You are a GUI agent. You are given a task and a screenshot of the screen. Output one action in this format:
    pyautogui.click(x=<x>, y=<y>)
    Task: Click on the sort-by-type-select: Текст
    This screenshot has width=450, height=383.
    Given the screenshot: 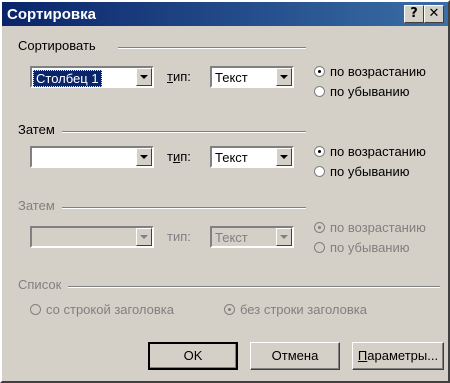 What is the action you would take?
    pyautogui.click(x=252, y=77)
    